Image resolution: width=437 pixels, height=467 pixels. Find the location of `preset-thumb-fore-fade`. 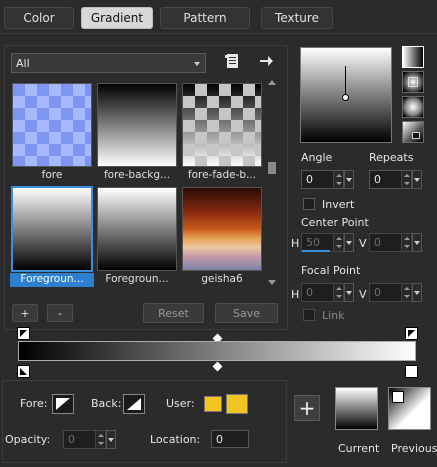

preset-thumb-fore-fade is located at coordinates (222, 125).